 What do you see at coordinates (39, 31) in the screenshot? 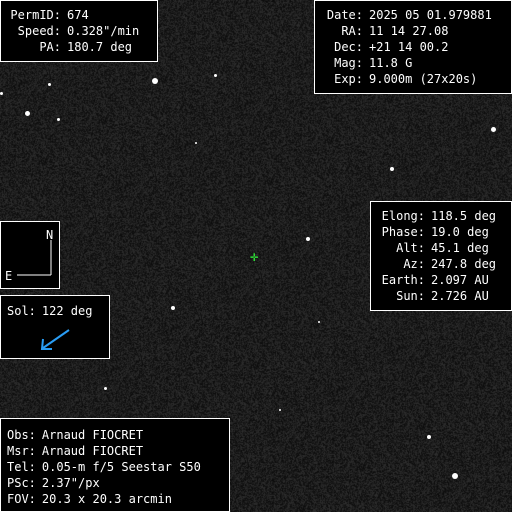
I see `info-label: Speed:` at bounding box center [39, 31].